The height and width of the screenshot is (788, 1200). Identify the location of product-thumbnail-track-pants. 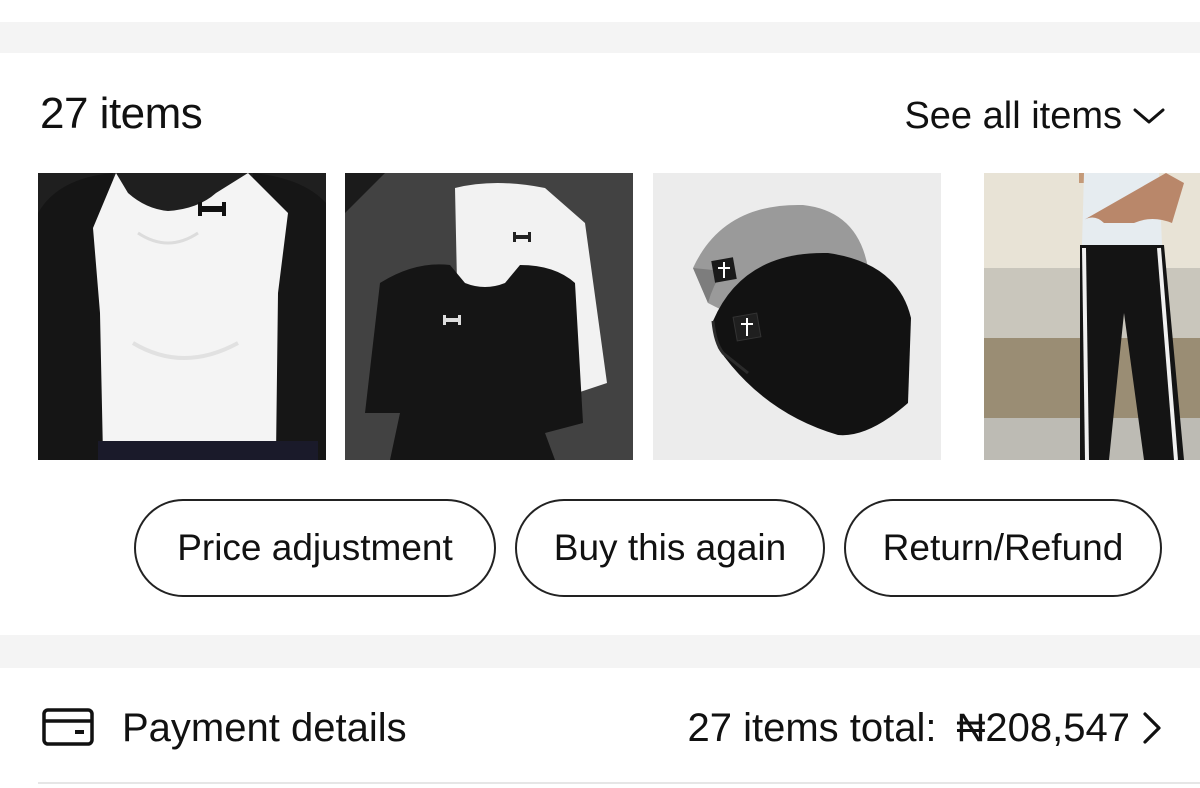
(1080, 316).